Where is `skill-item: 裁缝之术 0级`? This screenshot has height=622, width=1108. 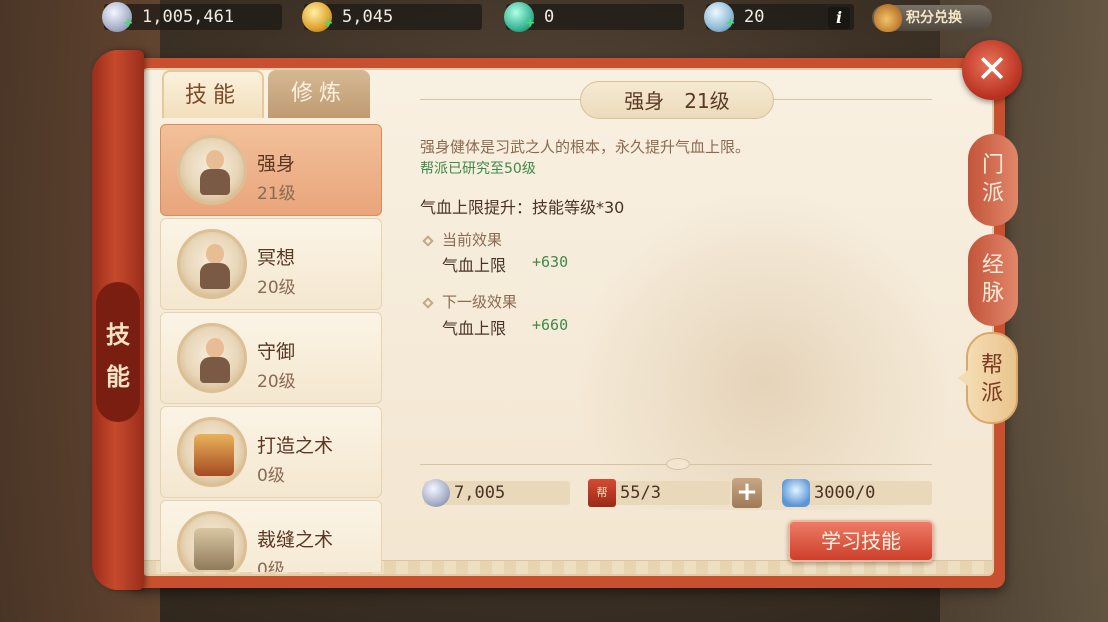 skill-item: 裁缝之术 0级 is located at coordinates (271, 536).